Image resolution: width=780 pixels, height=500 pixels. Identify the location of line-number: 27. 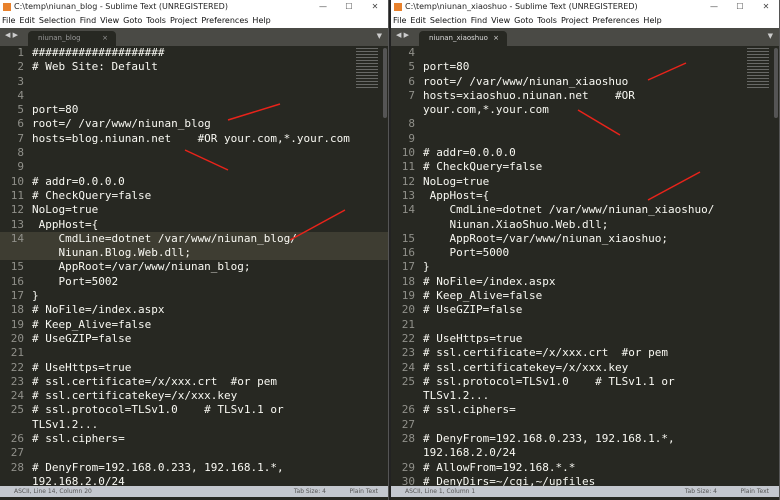
(17, 453).